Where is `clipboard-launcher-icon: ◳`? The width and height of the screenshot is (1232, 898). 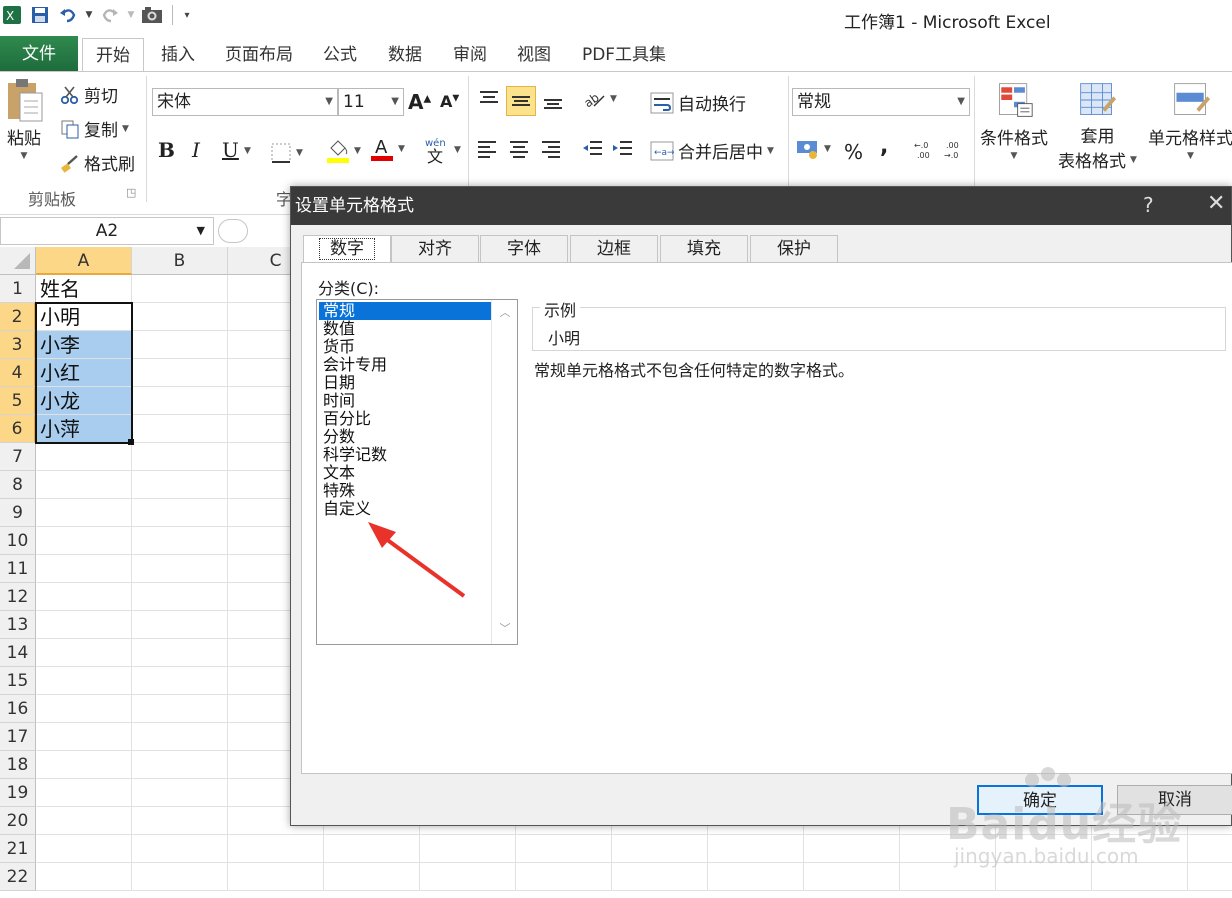
clipboard-launcher-icon: ◳ is located at coordinates (131, 192).